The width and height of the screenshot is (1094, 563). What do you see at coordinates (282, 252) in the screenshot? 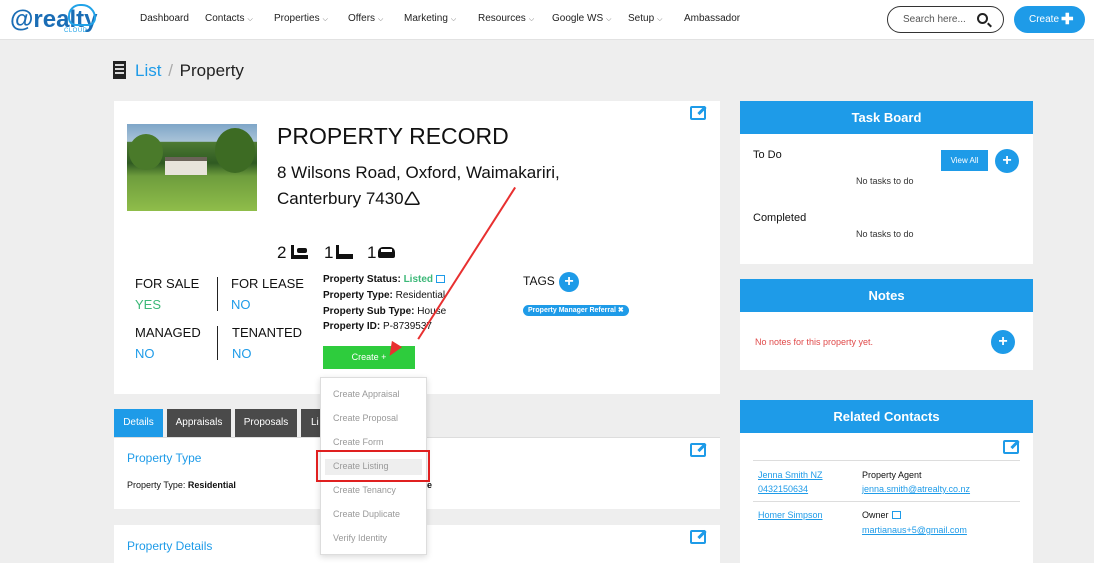
I see `bed-count: 2` at bounding box center [282, 252].